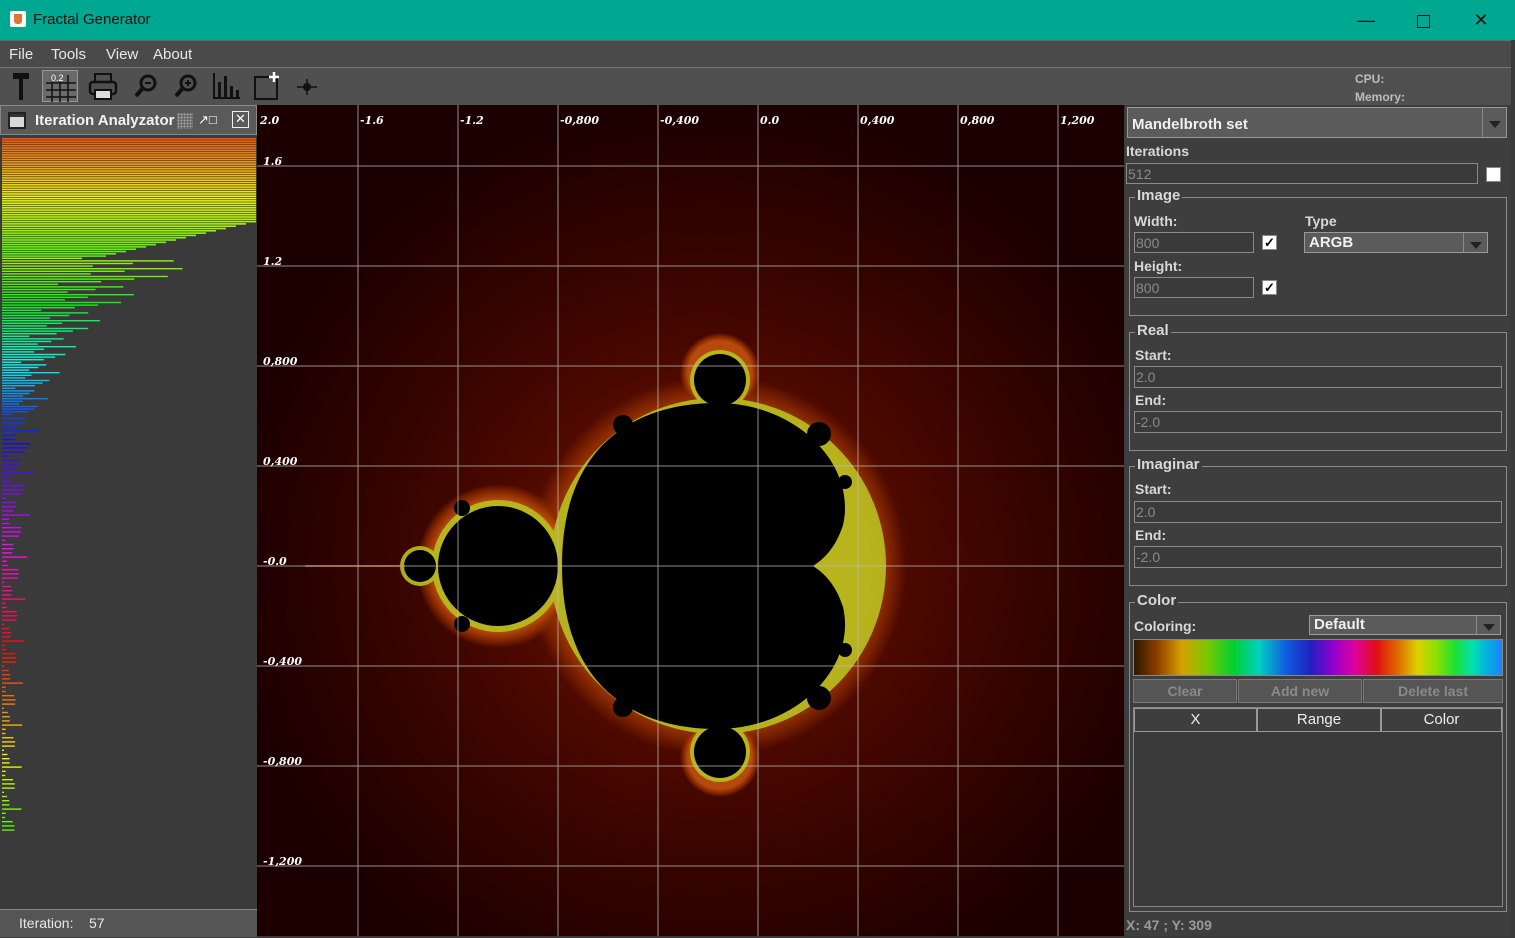 The width and height of the screenshot is (1515, 938). Describe the element at coordinates (266, 86) in the screenshot. I see `new-window-button` at that location.